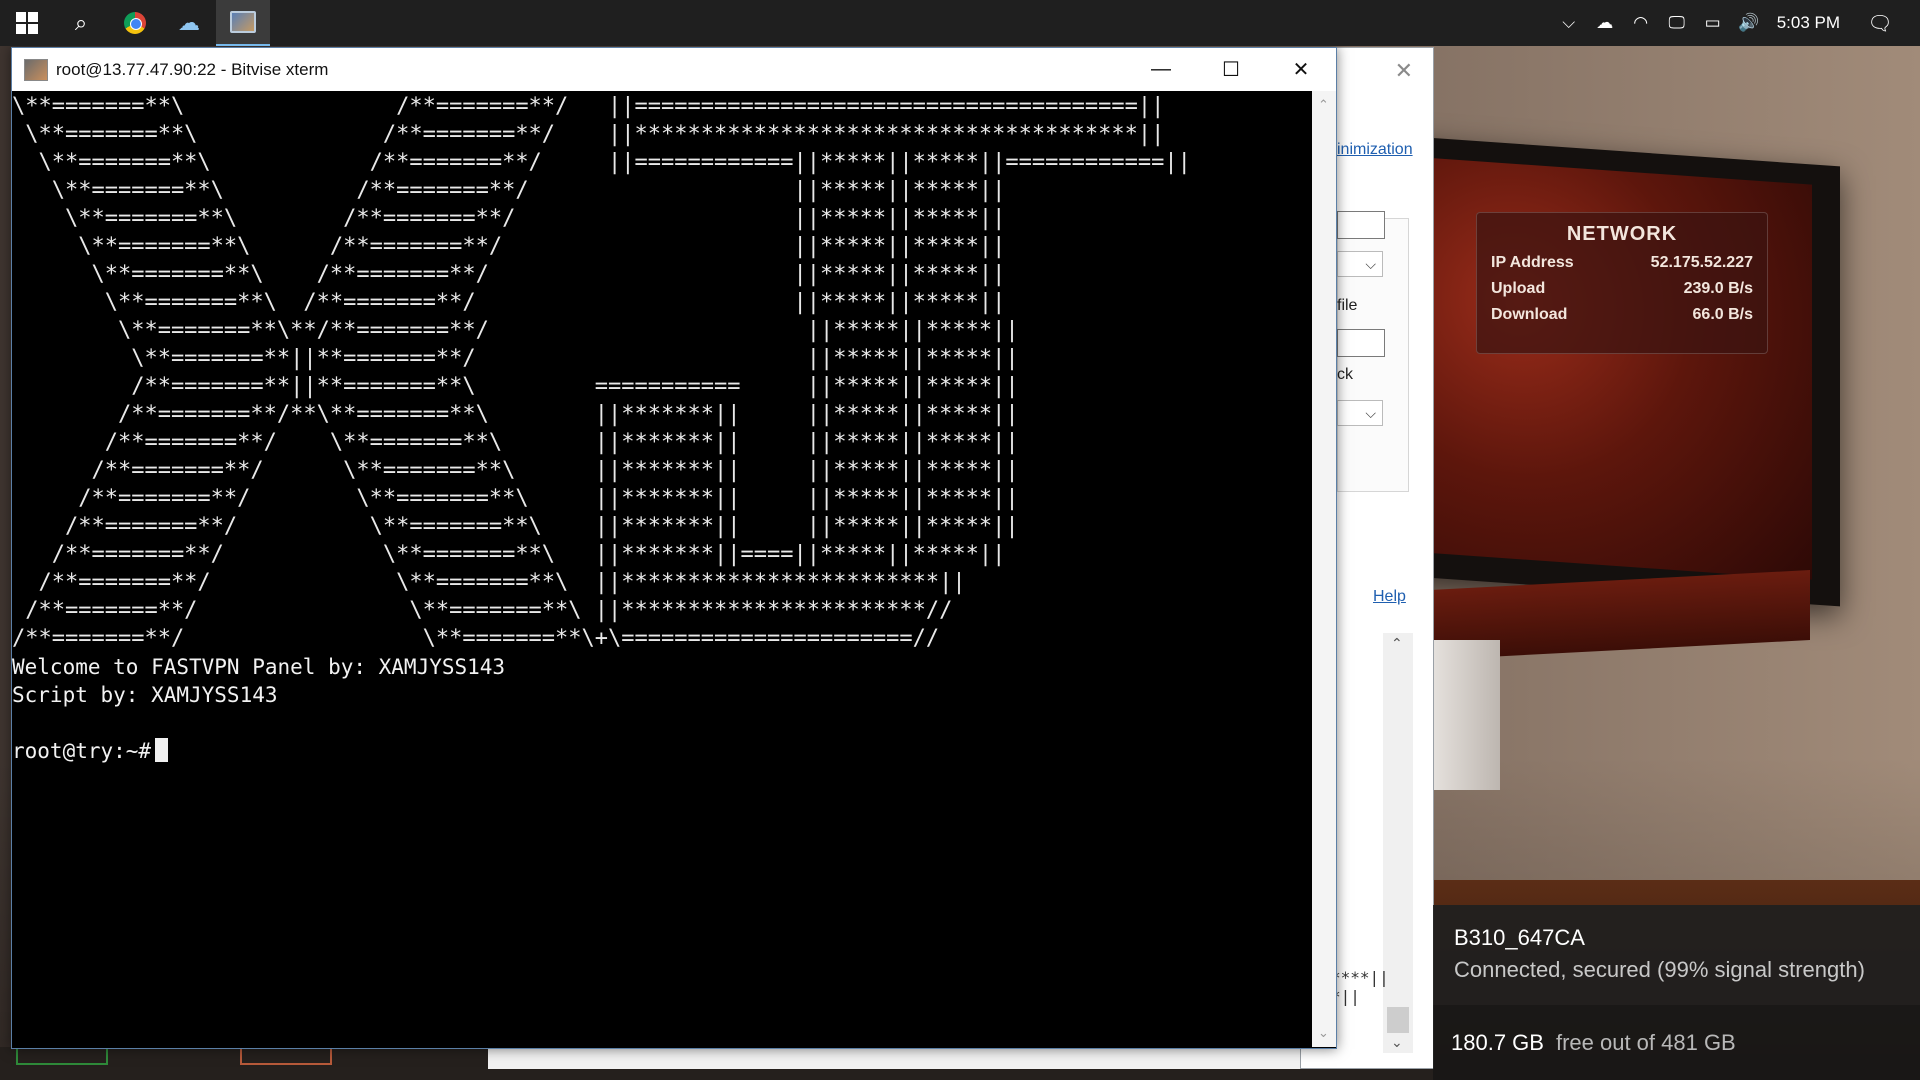 The image size is (1920, 1080). I want to click on cloud-sync-icon: ☁, so click(189, 22).